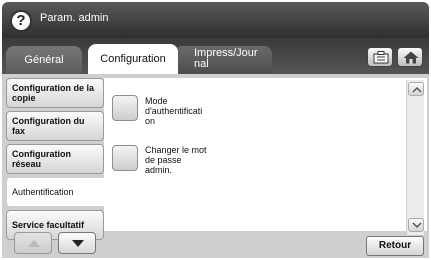  Describe the element at coordinates (21, 21) in the screenshot. I see `help-icon: ?` at that location.